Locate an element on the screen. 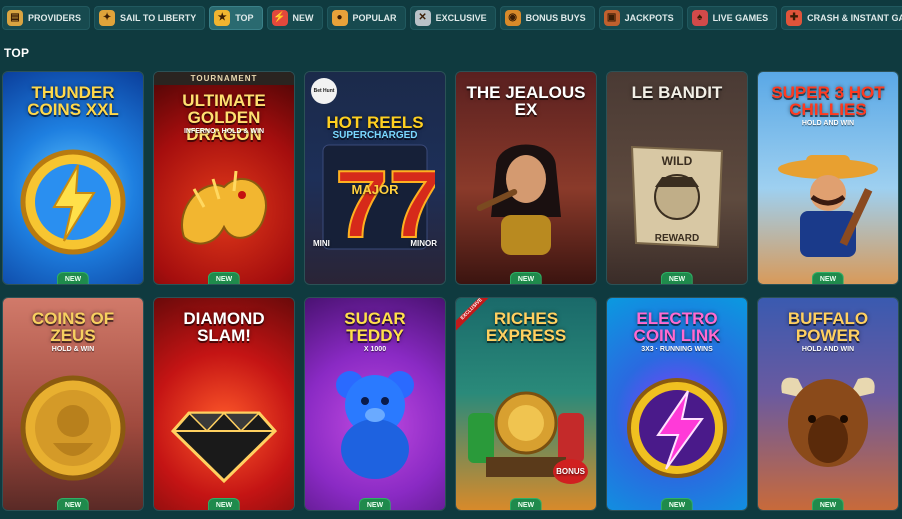 This screenshot has width=902, height=519. compass-icon: ✦ is located at coordinates (107, 18).